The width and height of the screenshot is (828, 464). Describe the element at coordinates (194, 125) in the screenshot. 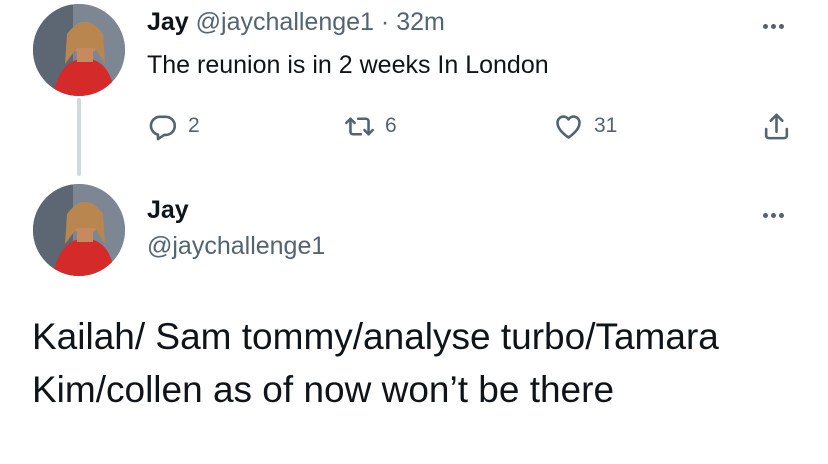

I see `reply-count: 2` at that location.